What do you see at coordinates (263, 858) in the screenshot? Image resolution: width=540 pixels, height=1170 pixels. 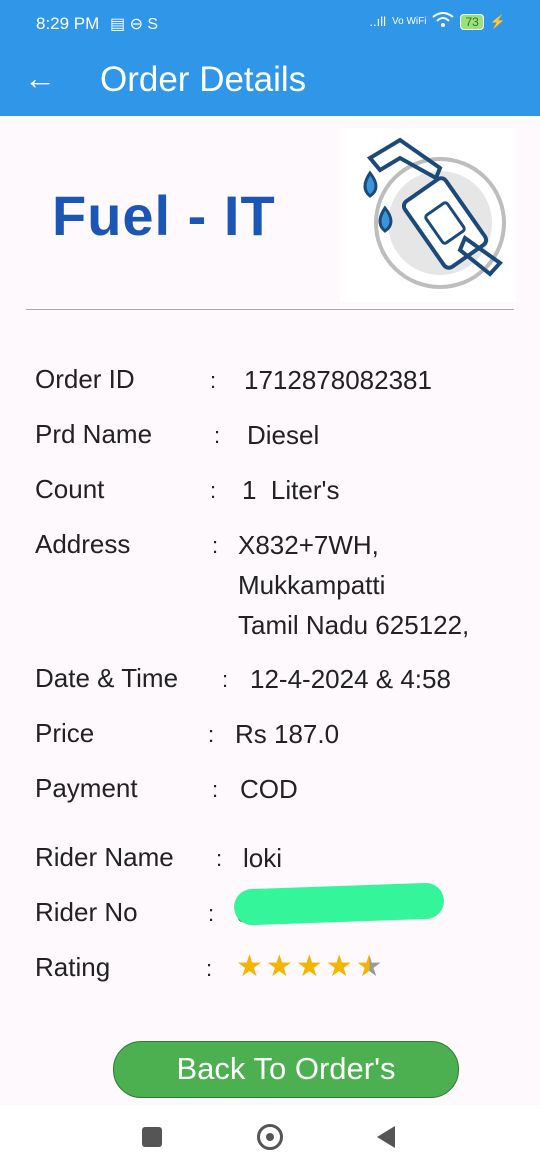 I see `value-rider-name: loki` at bounding box center [263, 858].